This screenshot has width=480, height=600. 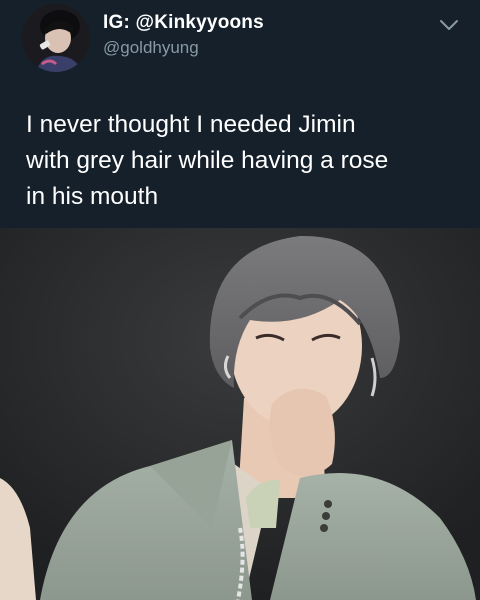 I want to click on user-handle: @goldhyung, so click(x=151, y=48).